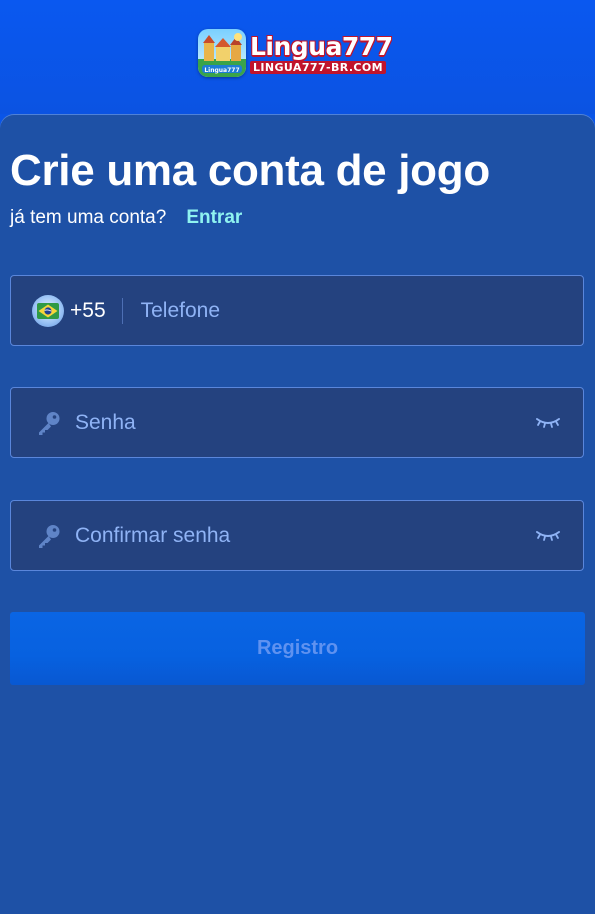 The width and height of the screenshot is (595, 914). I want to click on header: Lingua777 Lingua777 LINGUA777-BR.COM, so click(297, 57).